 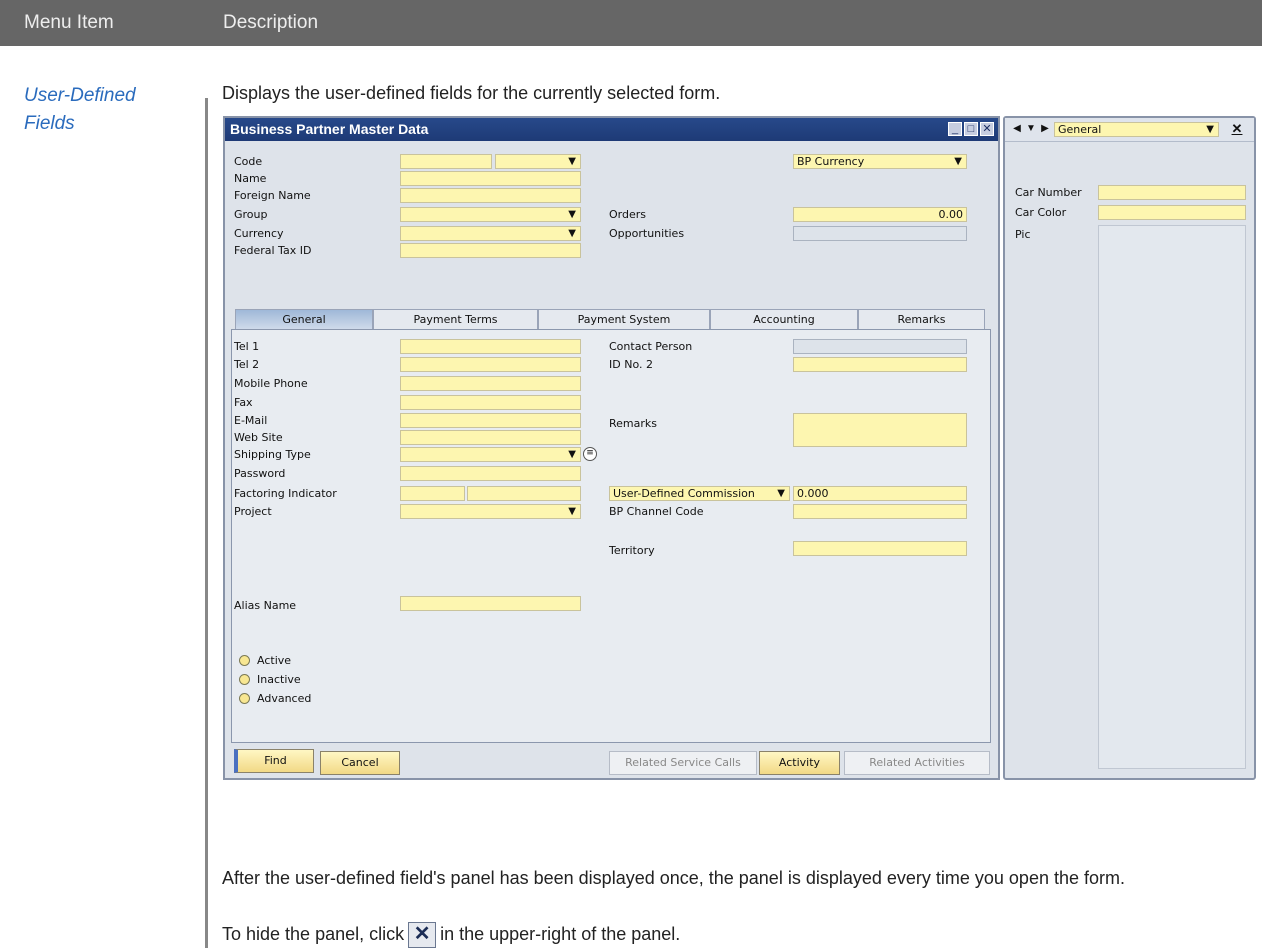 What do you see at coordinates (247, 346) in the screenshot?
I see `tel1-label: Tel 1` at bounding box center [247, 346].